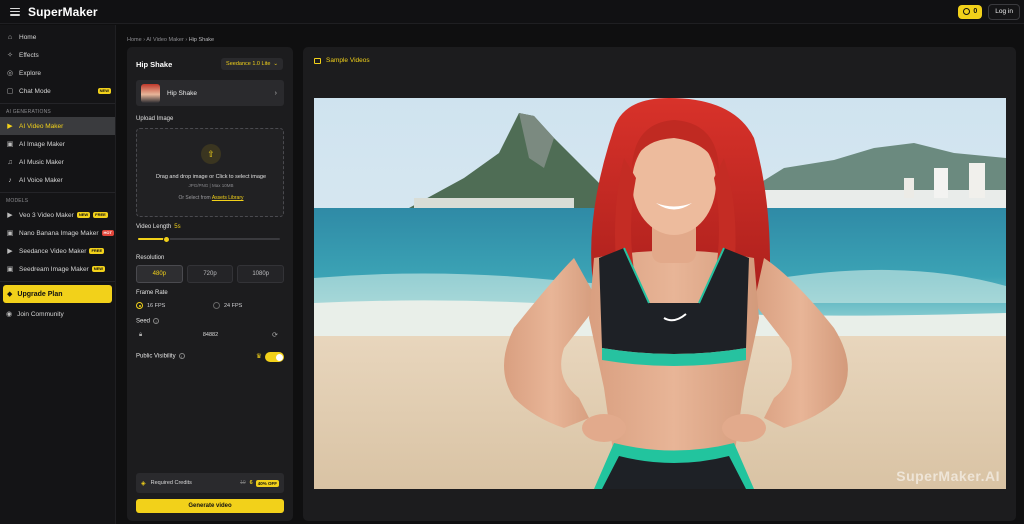 The height and width of the screenshot is (524, 1024). I want to click on breadcrumb-current: Hip Shake, so click(201, 40).